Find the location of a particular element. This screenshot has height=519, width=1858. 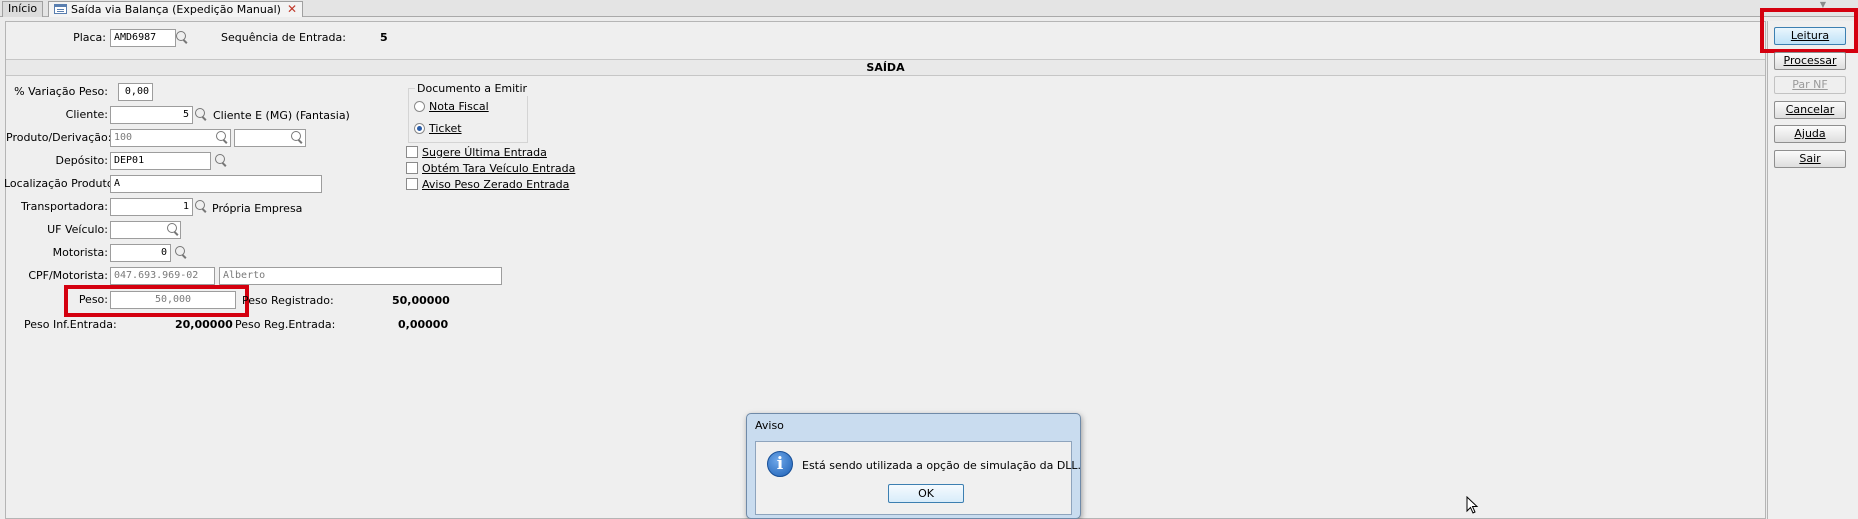

sugere-ultima-entrada-label: Sugere Última Entrada is located at coordinates (484, 153).